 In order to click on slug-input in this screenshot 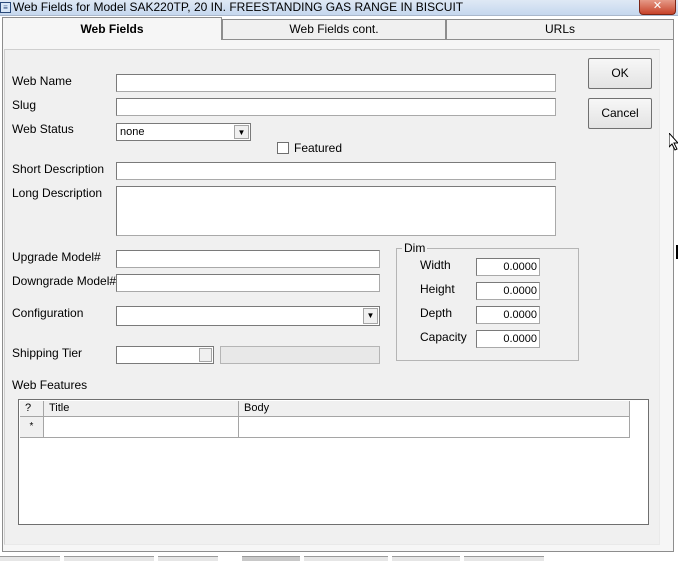, I will do `click(336, 107)`.